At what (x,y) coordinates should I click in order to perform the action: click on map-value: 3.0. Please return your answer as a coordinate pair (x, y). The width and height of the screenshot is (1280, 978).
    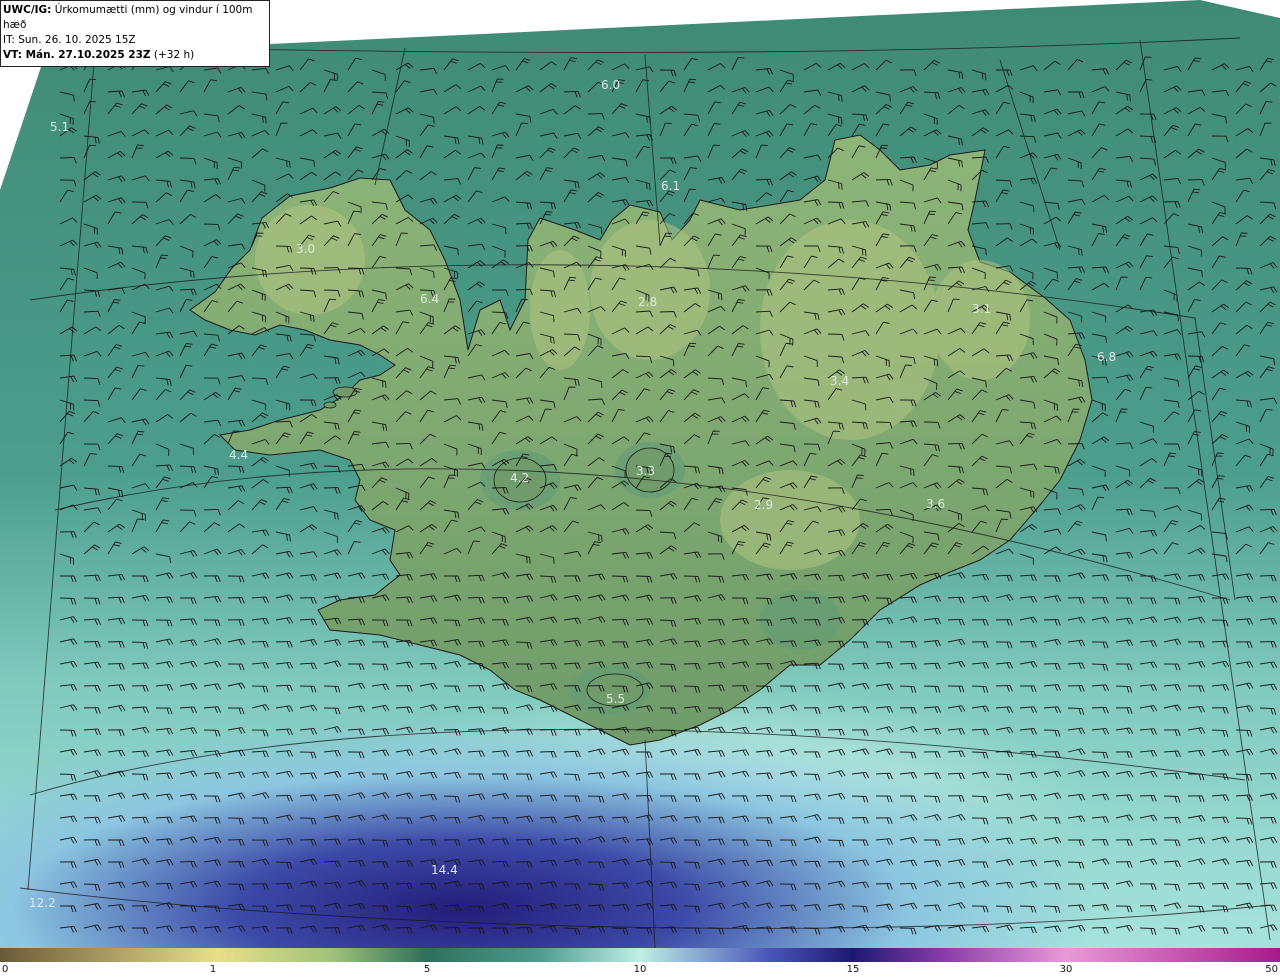
    Looking at the image, I should click on (305, 249).